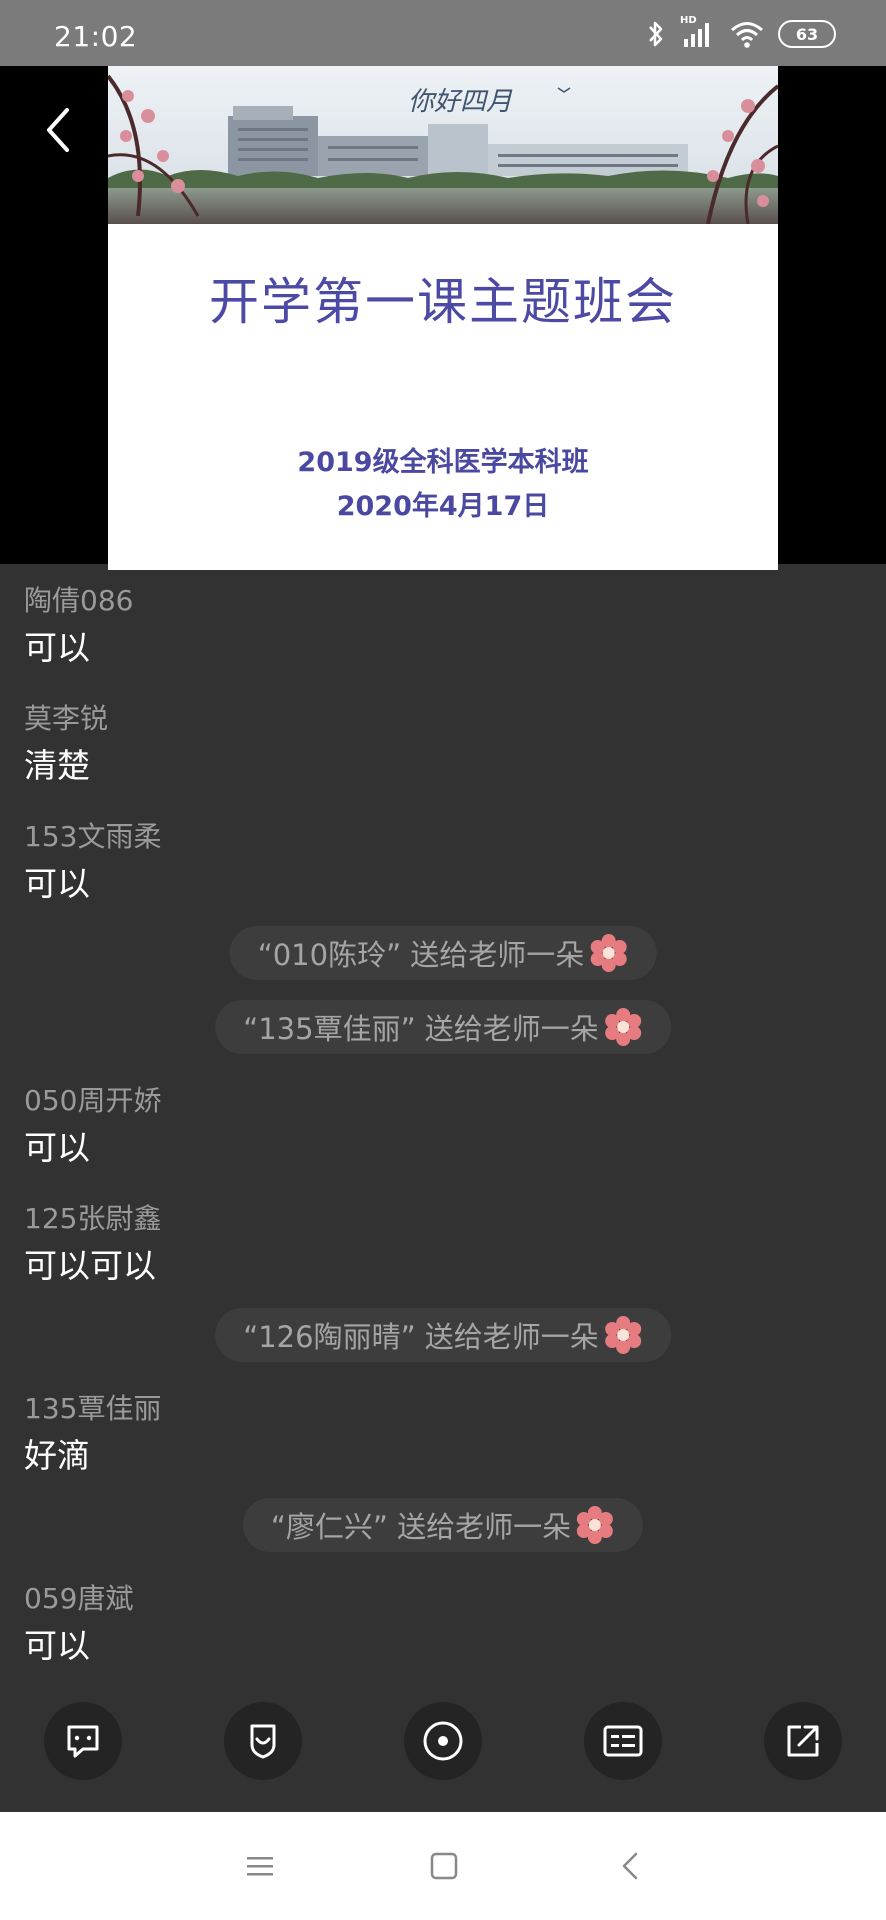 The image size is (886, 1920). Describe the element at coordinates (66, 718) in the screenshot. I see `message-author: 莫李锐` at that location.